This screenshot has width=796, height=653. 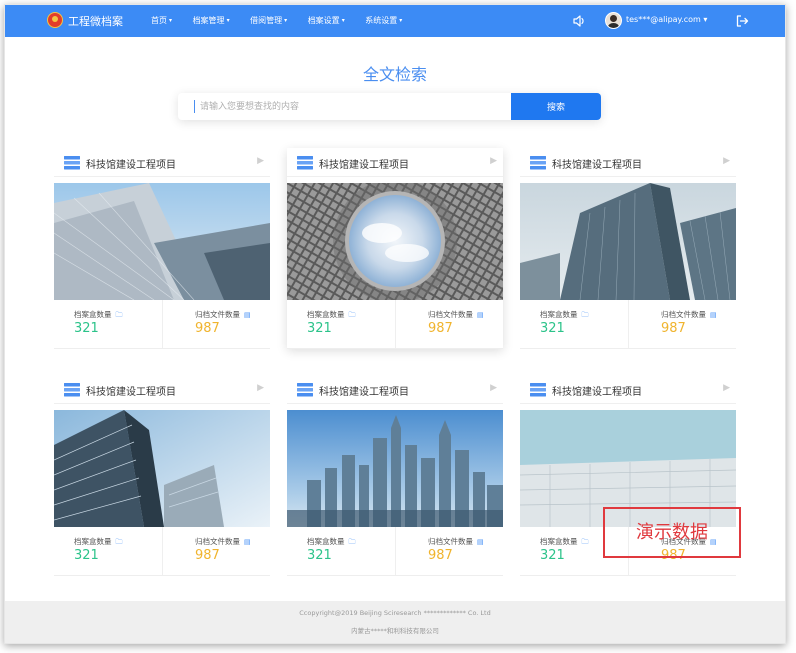 What do you see at coordinates (55, 20) in the screenshot?
I see `emblem-logo-icon` at bounding box center [55, 20].